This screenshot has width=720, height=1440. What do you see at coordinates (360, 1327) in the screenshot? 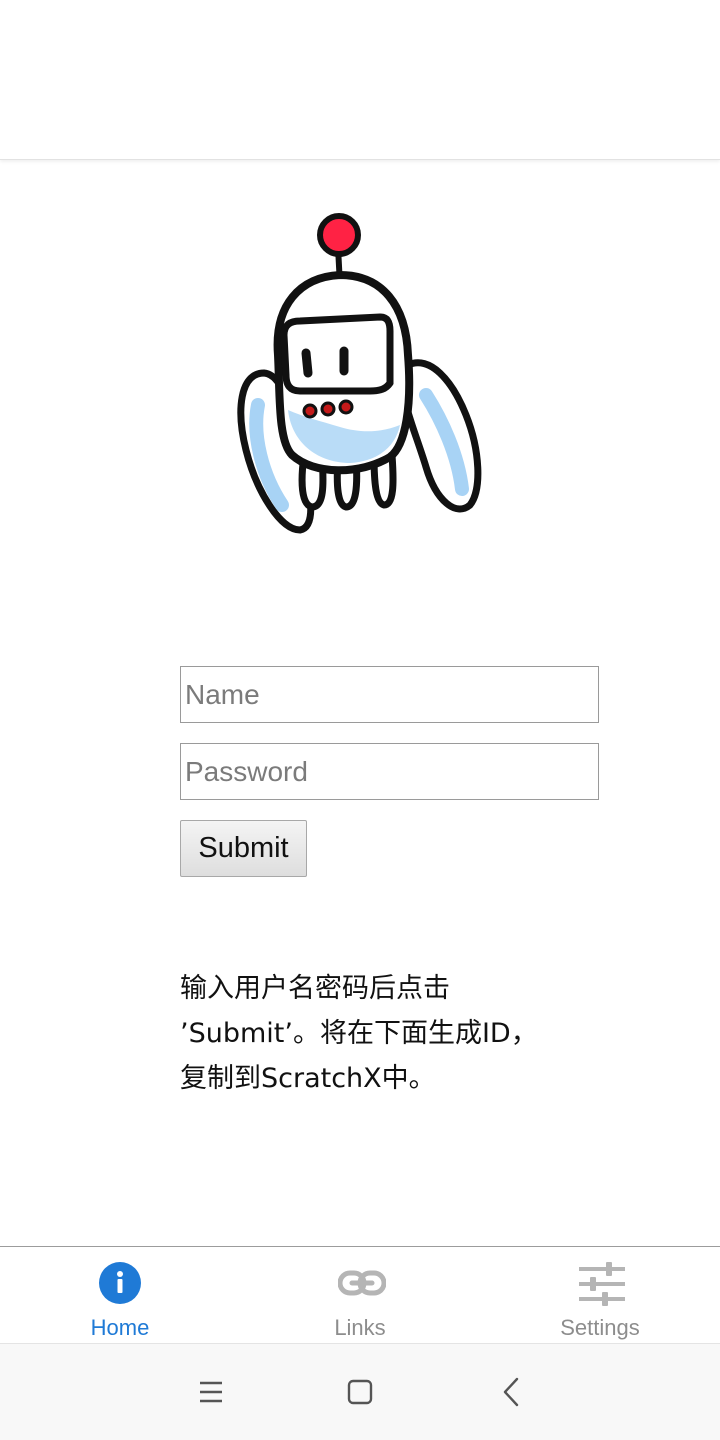
I see `tab-links-label: Links` at bounding box center [360, 1327].